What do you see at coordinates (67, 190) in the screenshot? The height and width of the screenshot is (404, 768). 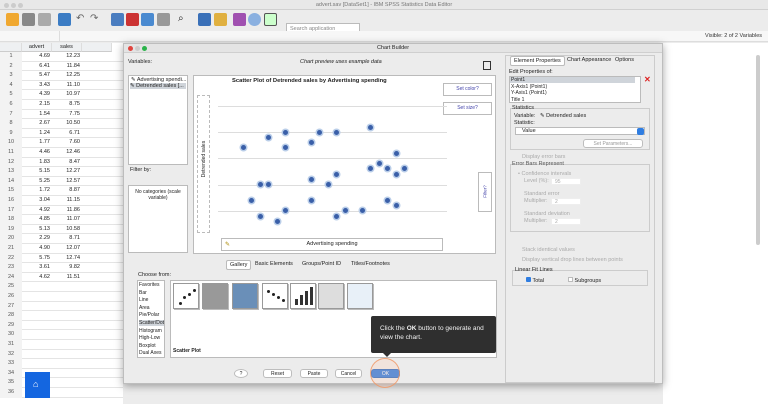 I see `cell-sales: 8.87` at bounding box center [67, 190].